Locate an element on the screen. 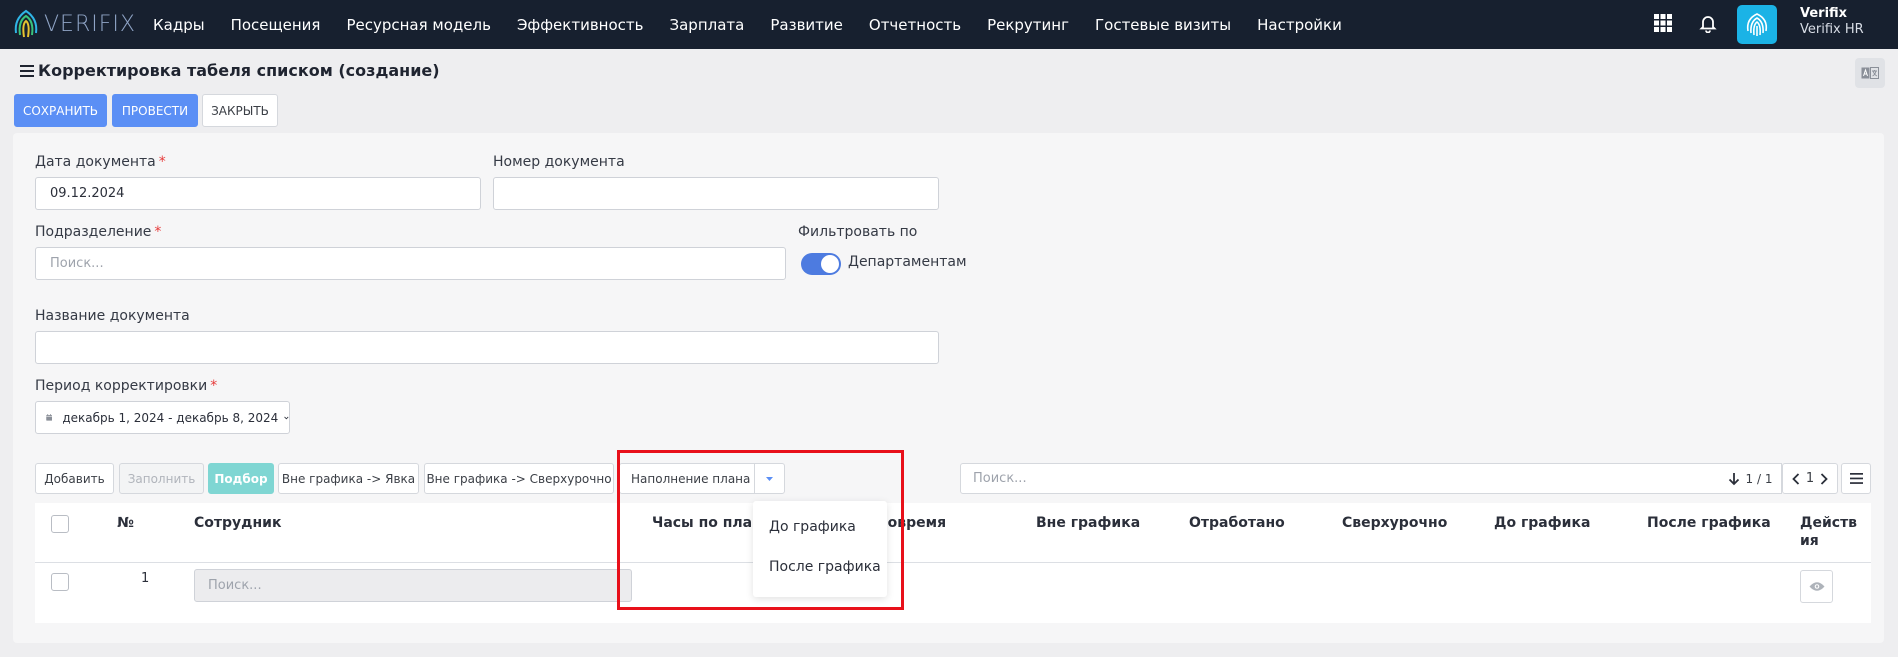 The width and height of the screenshot is (1898, 657). row-checkbox is located at coordinates (60, 582).